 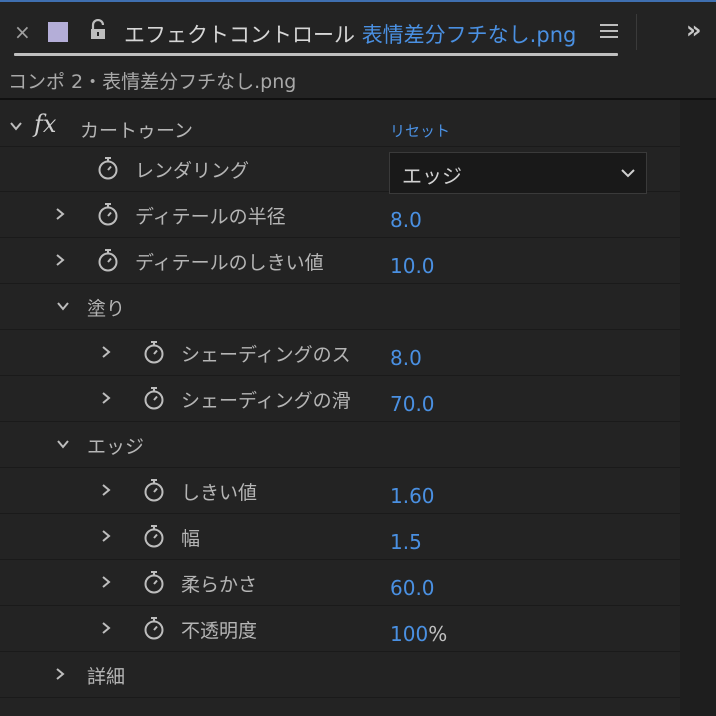 I want to click on param-value-scrubber: 1.60, so click(x=412, y=496).